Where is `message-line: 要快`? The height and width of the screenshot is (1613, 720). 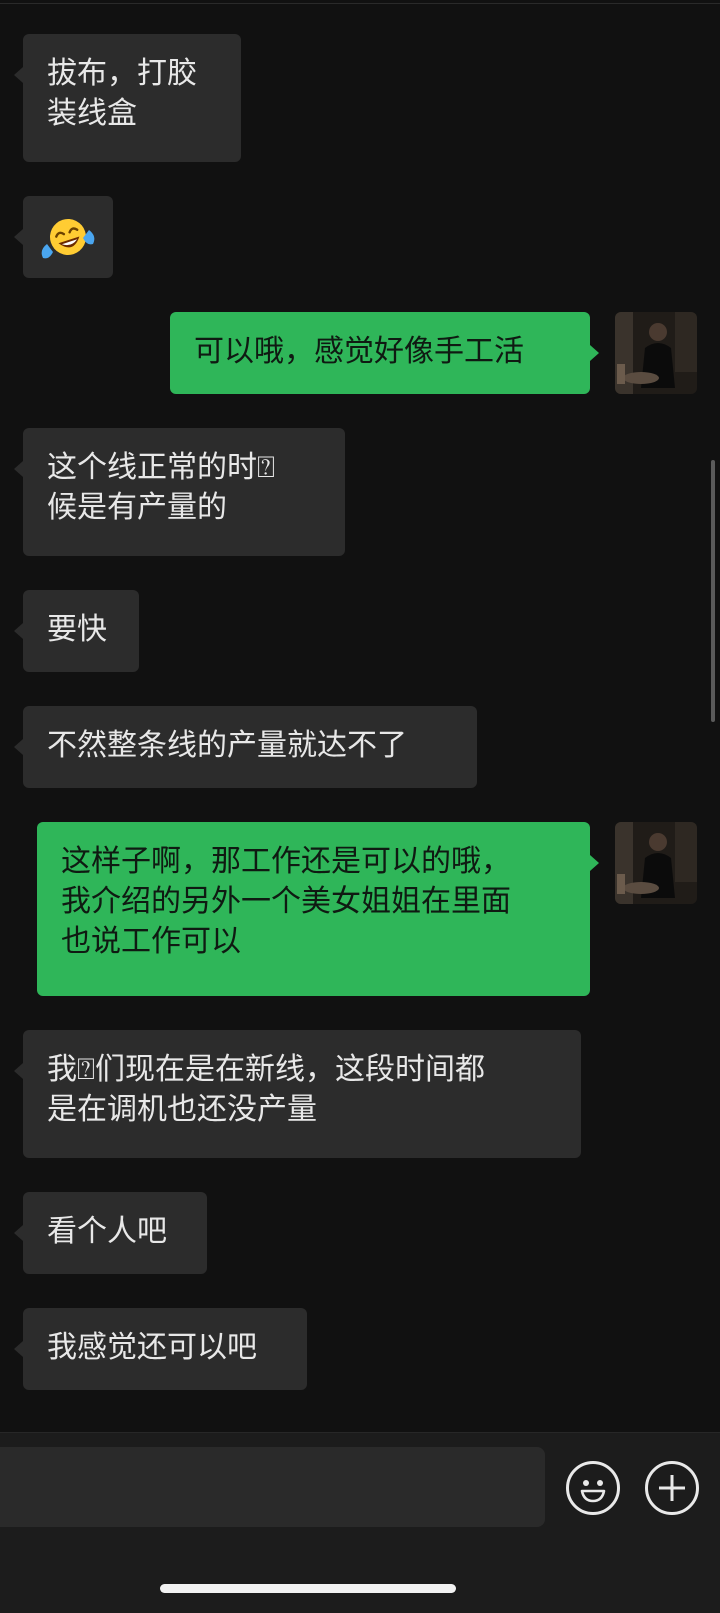 message-line: 要快 is located at coordinates (77, 629).